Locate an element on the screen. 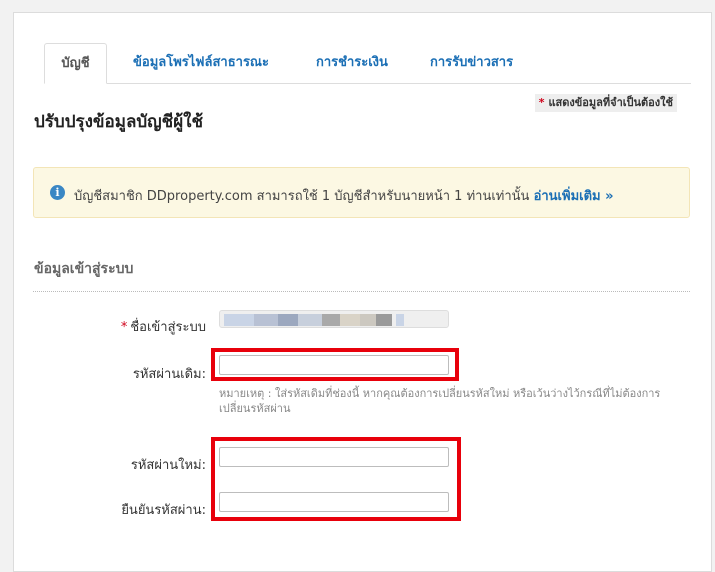  username-label-text: ชื่อเข้าสู่ระบบ is located at coordinates (168, 327).